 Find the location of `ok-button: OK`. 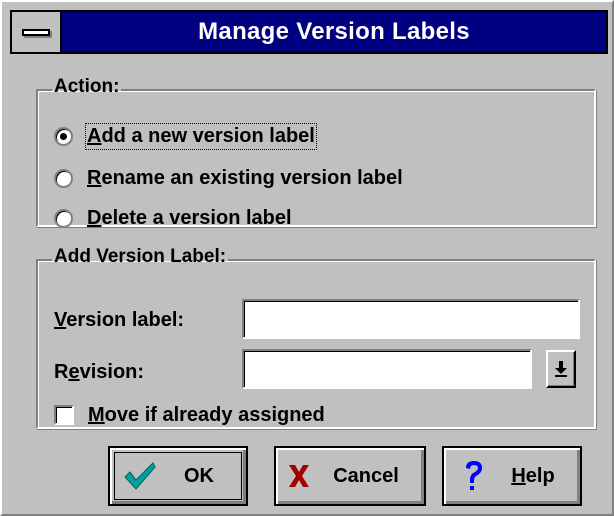

ok-button: OK is located at coordinates (178, 476).